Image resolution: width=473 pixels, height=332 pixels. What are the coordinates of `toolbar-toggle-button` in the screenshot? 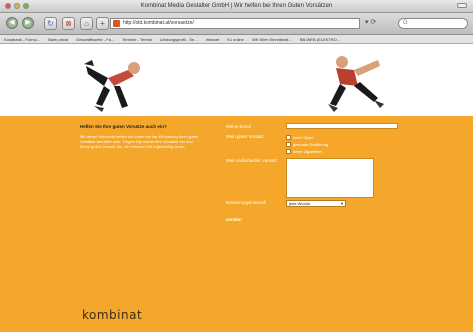 It's located at (462, 5).